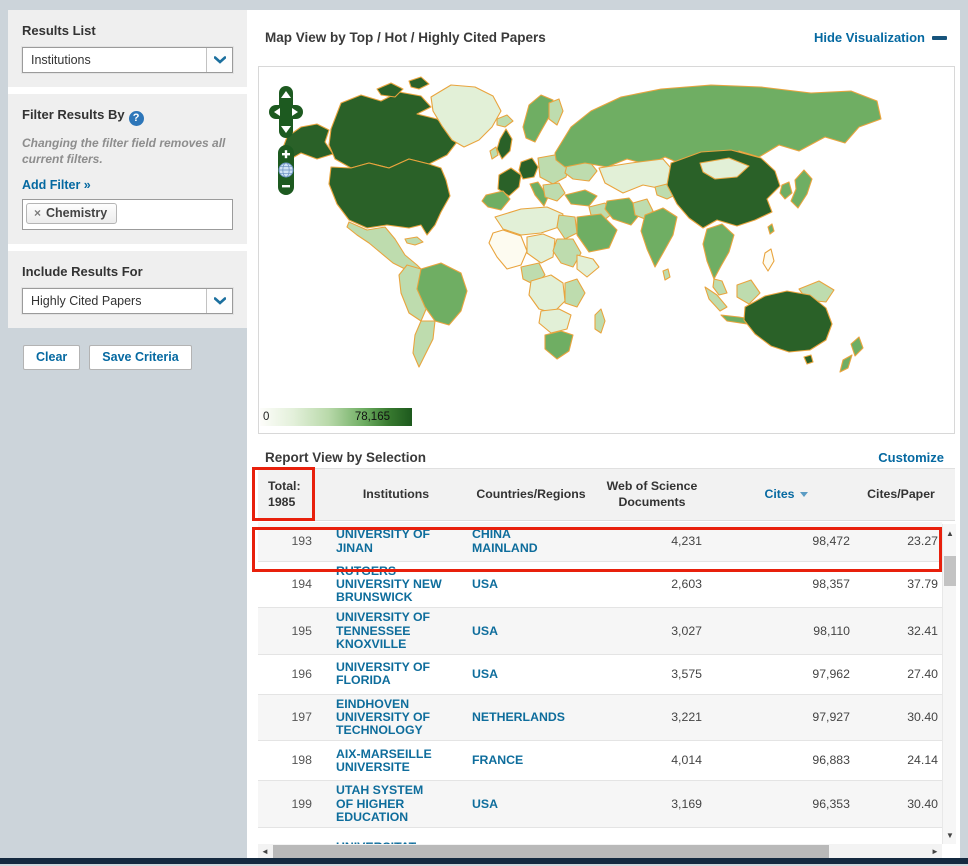 The image size is (968, 866). I want to click on legend-min-value: 0, so click(266, 417).